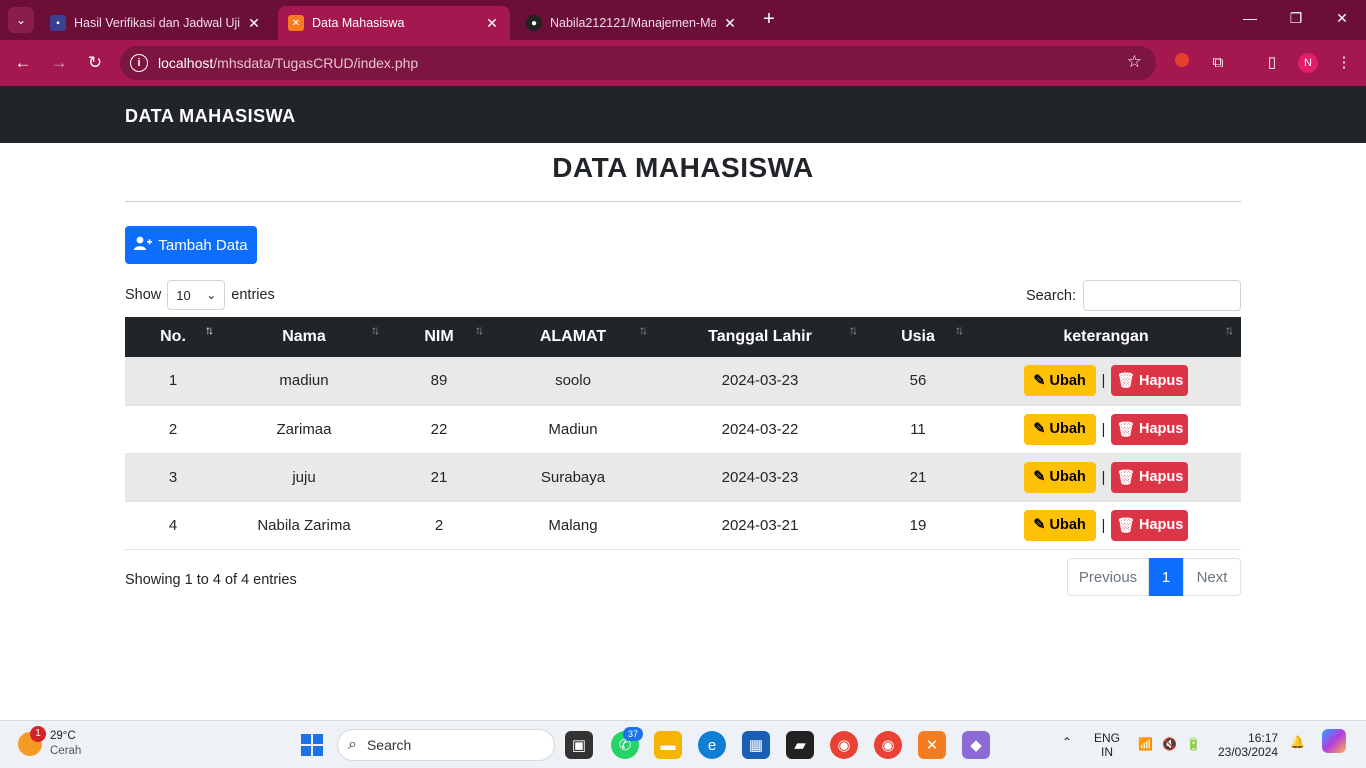 The width and height of the screenshot is (1366, 768). What do you see at coordinates (1334, 742) in the screenshot?
I see `copilot-icon` at bounding box center [1334, 742].